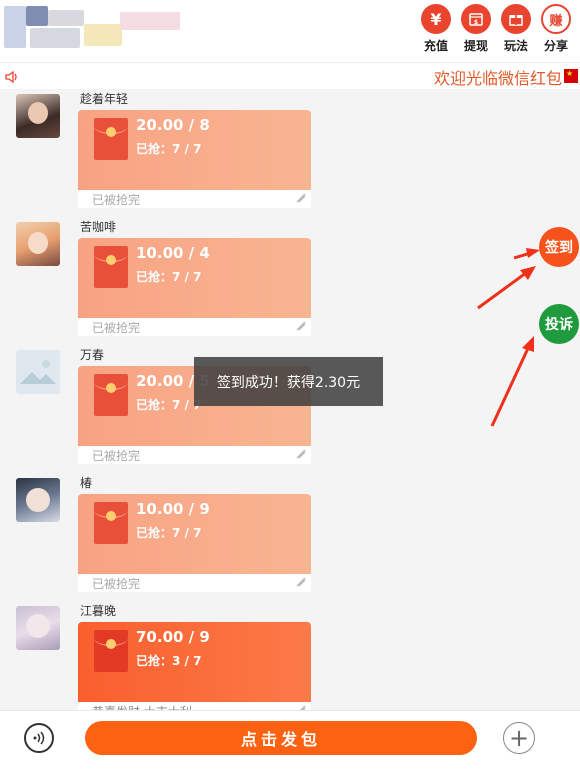 This screenshot has width=580, height=772. I want to click on packet-amount: 70.00 / 9, so click(173, 637).